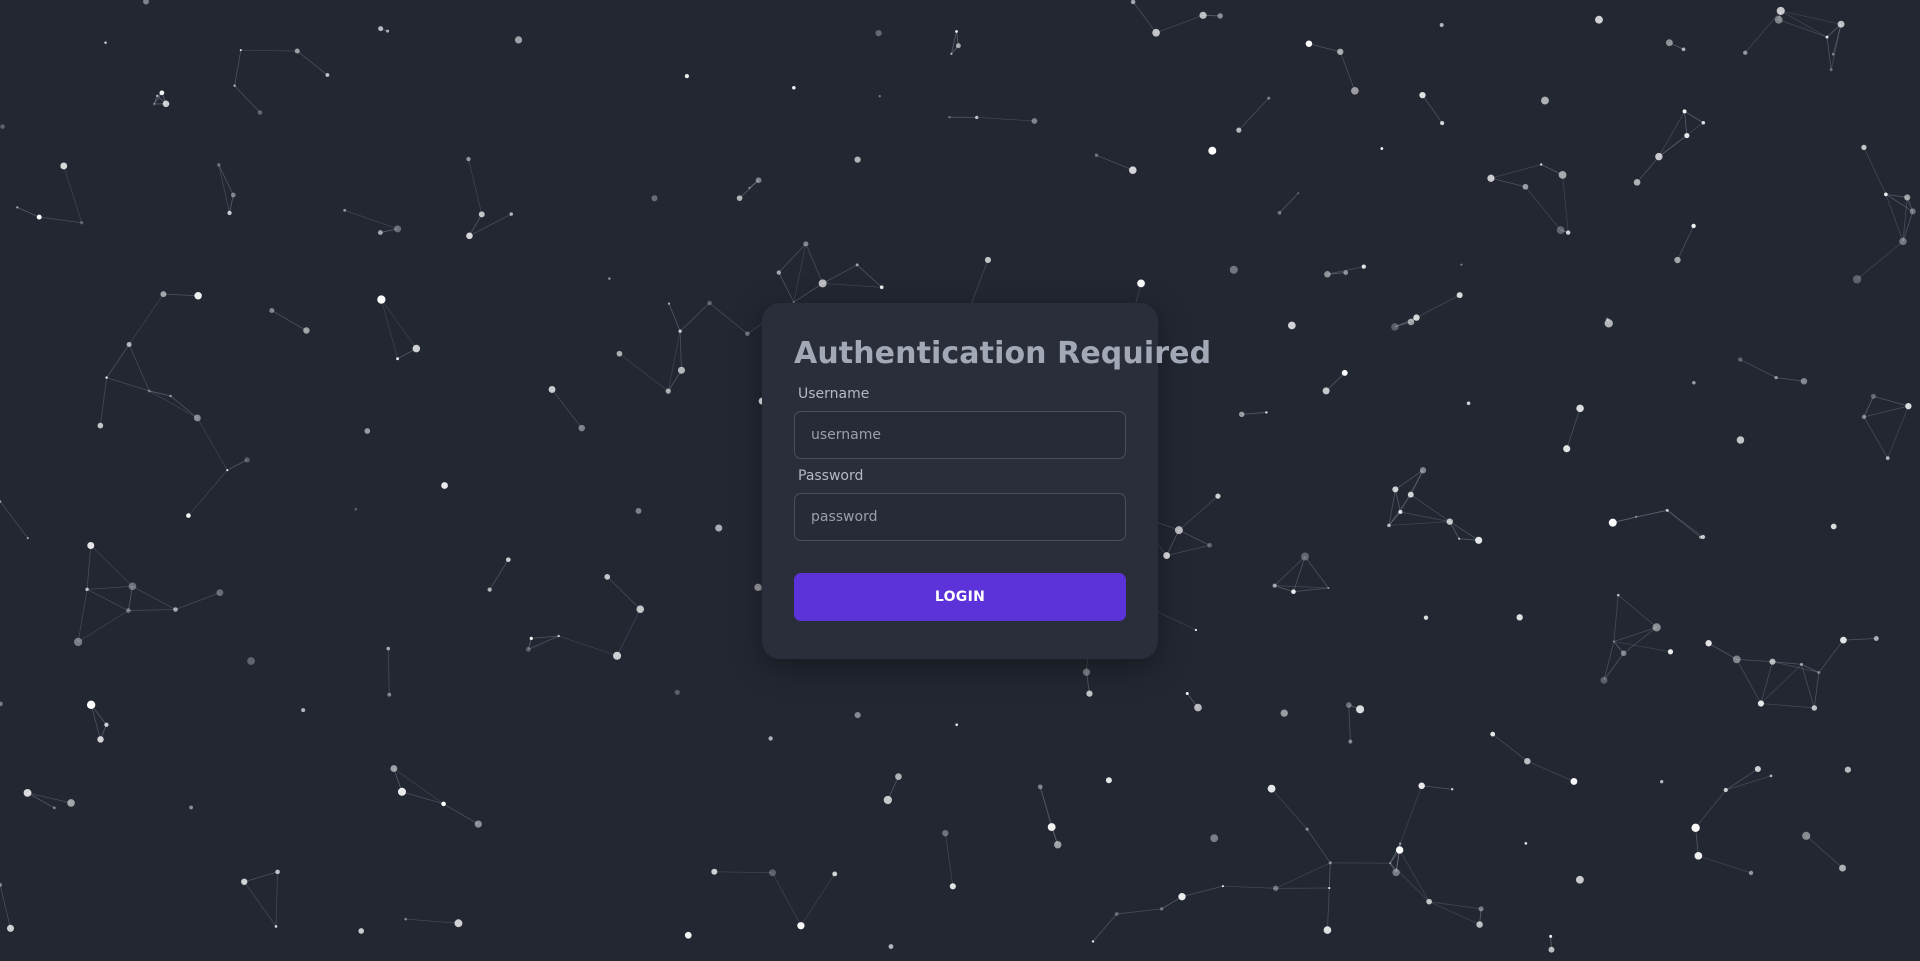  I want to click on login-button: LOGIN, so click(960, 597).